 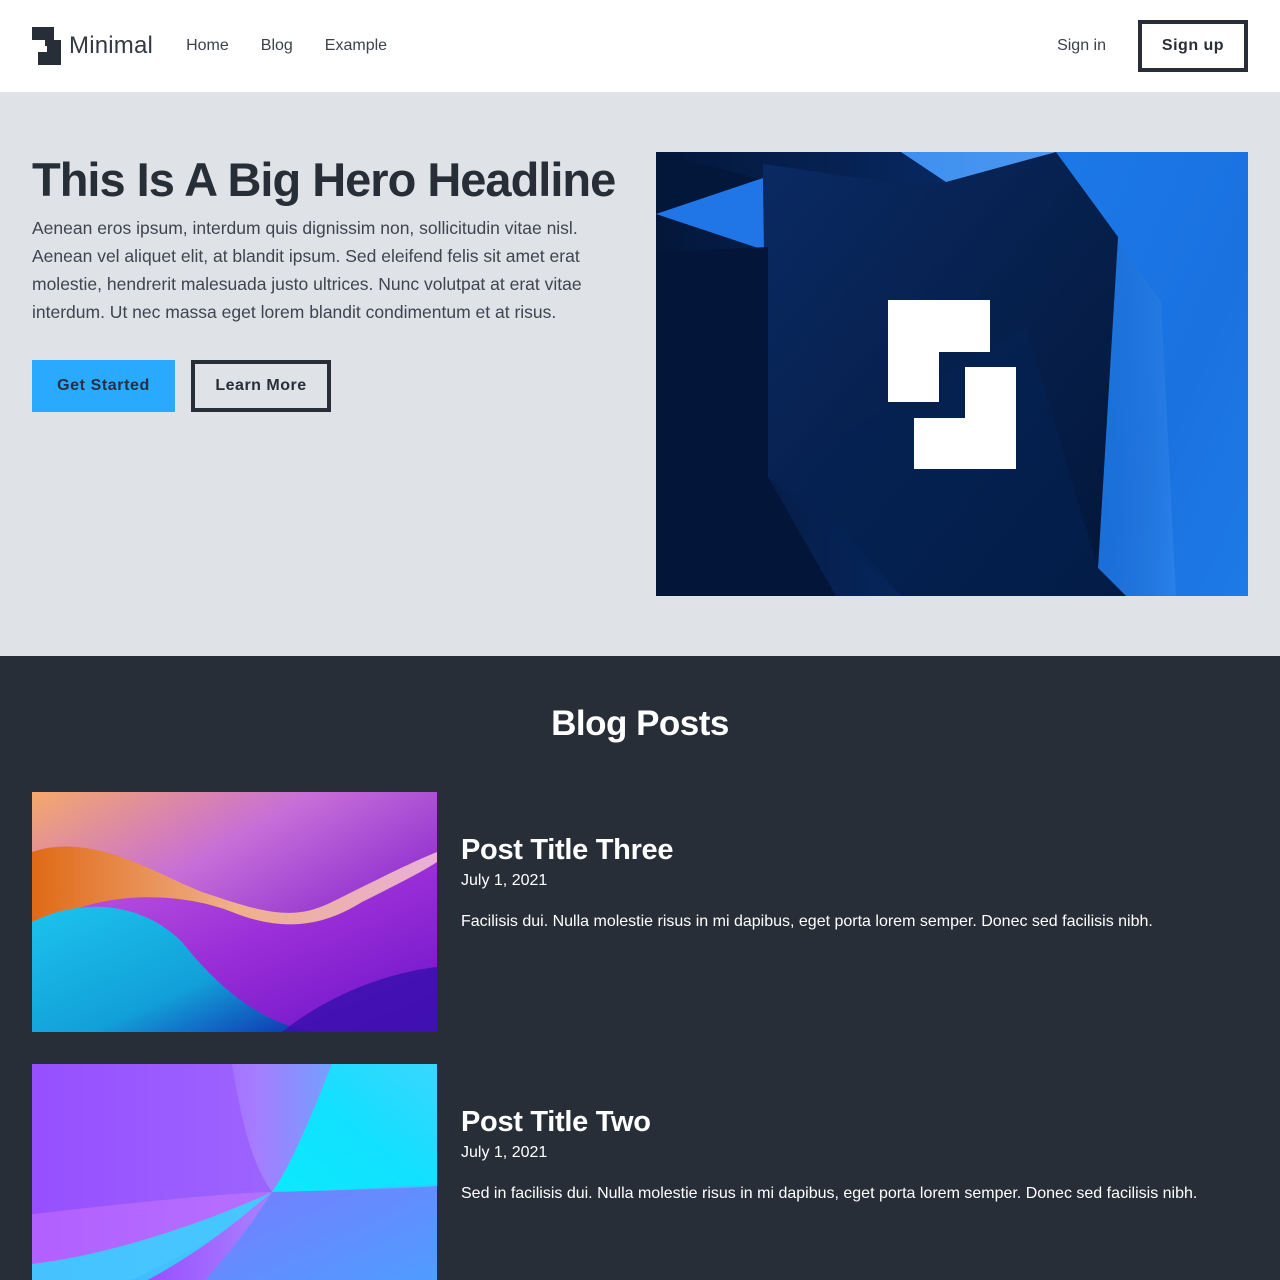 What do you see at coordinates (207, 46) in the screenshot?
I see `nav-link-home: Home` at bounding box center [207, 46].